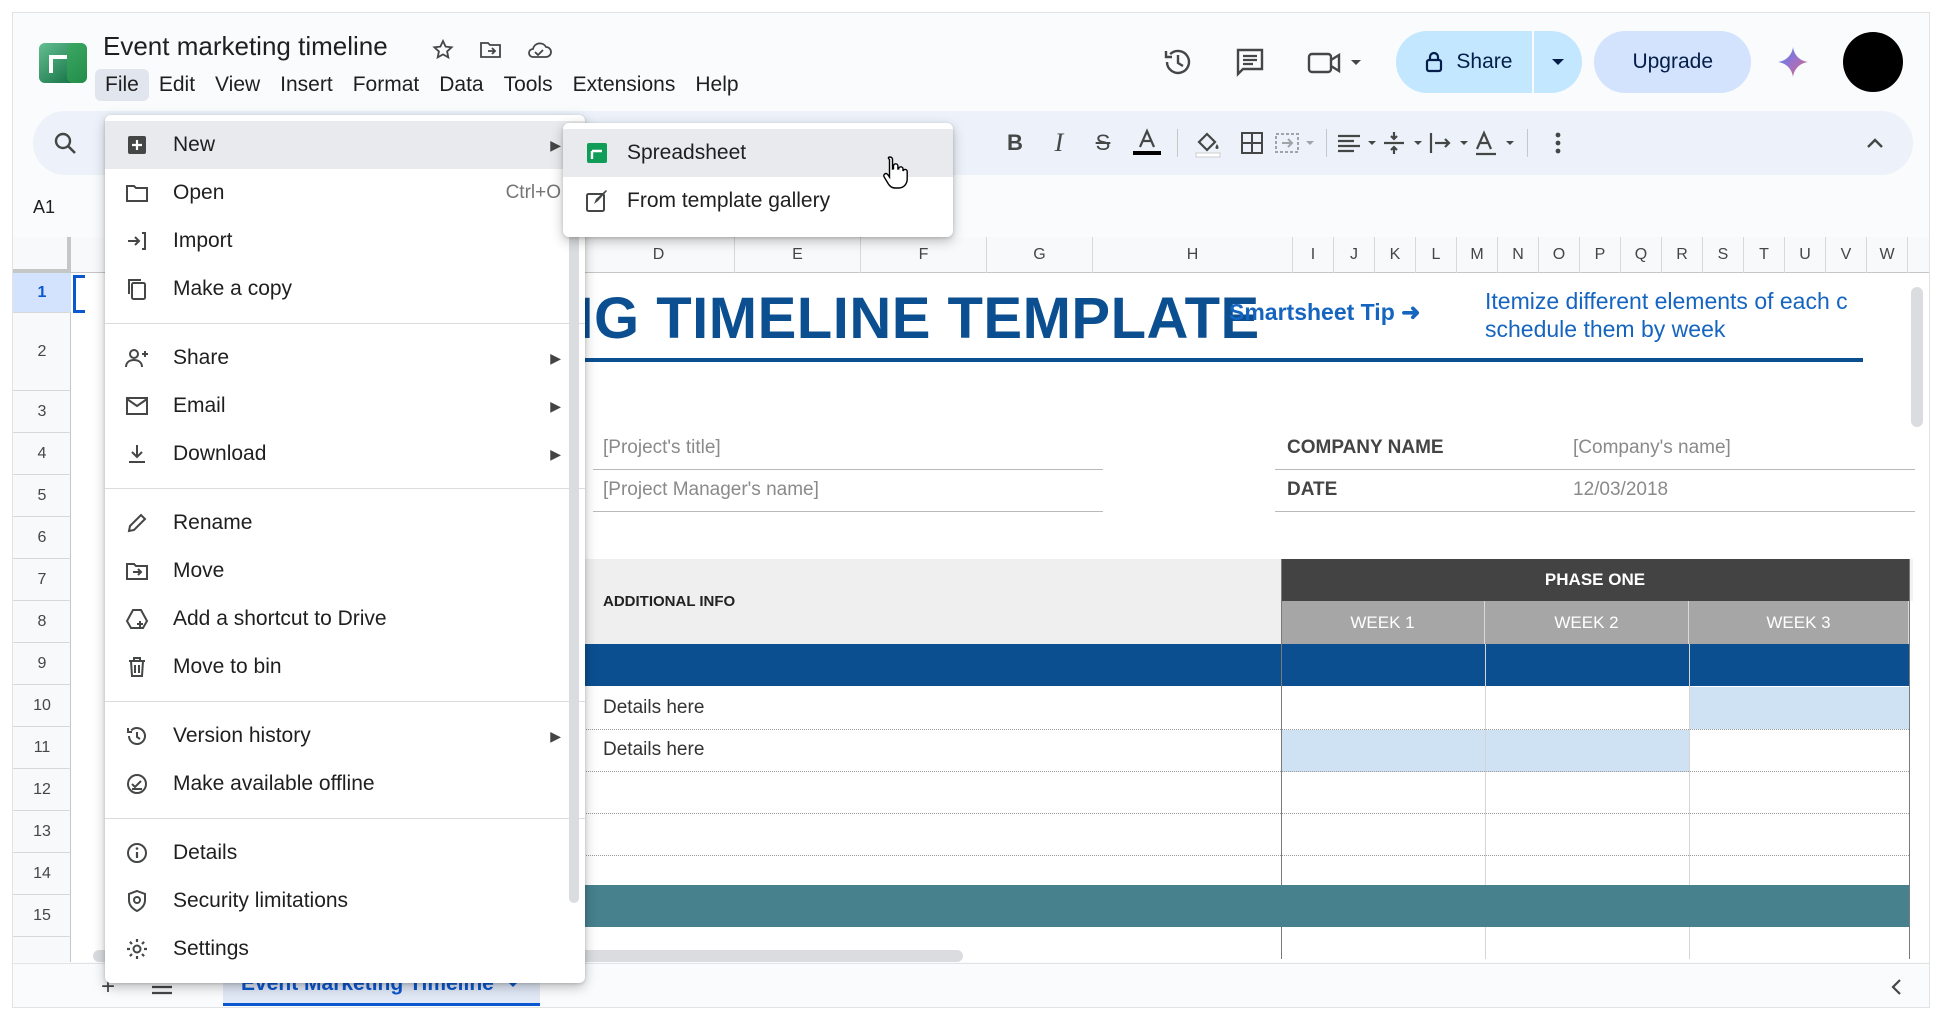 The width and height of the screenshot is (1942, 1018). Describe the element at coordinates (491, 50) in the screenshot. I see `move-to-folder-icon` at that location.